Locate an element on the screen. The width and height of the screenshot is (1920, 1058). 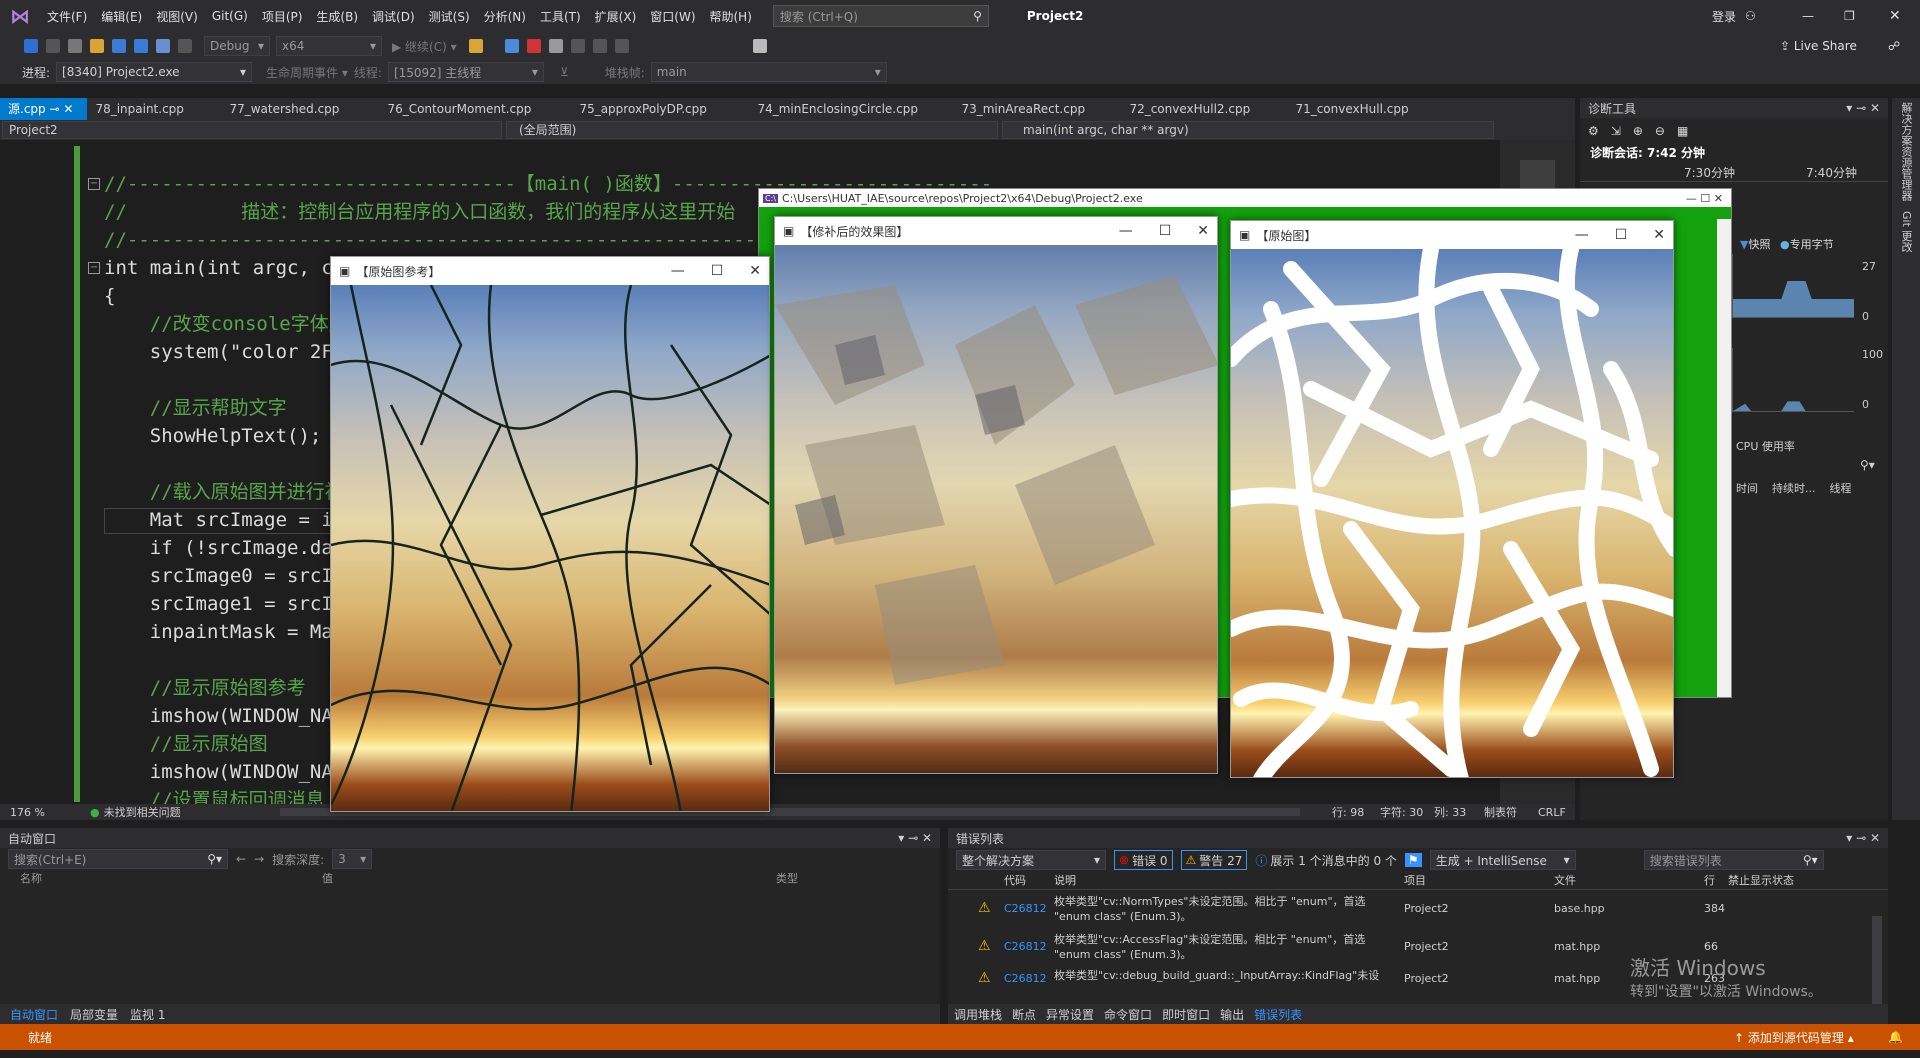
git-changes-tab: Git 更改 is located at coordinates (1906, 231).